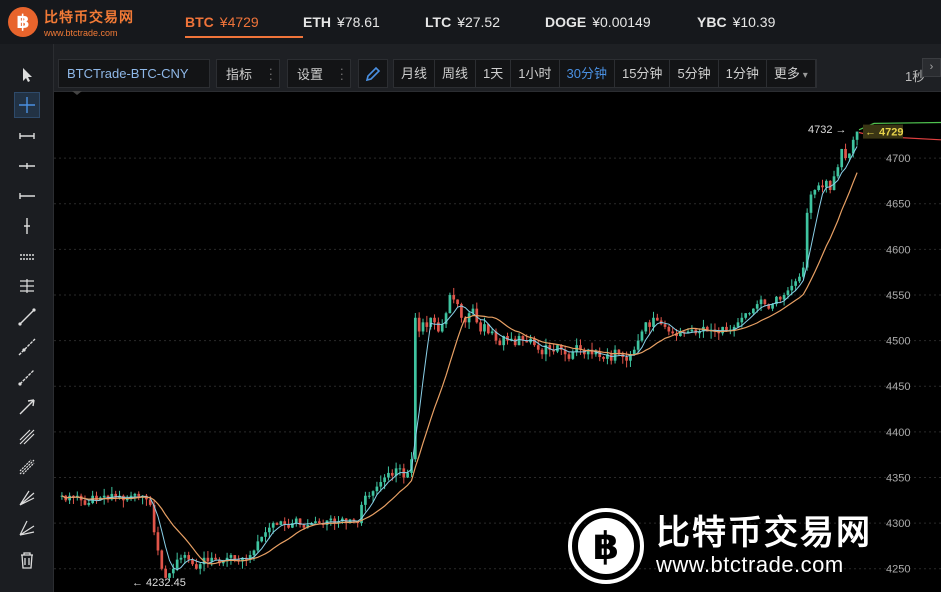  What do you see at coordinates (27, 75) in the screenshot?
I see `cursor-icon` at bounding box center [27, 75].